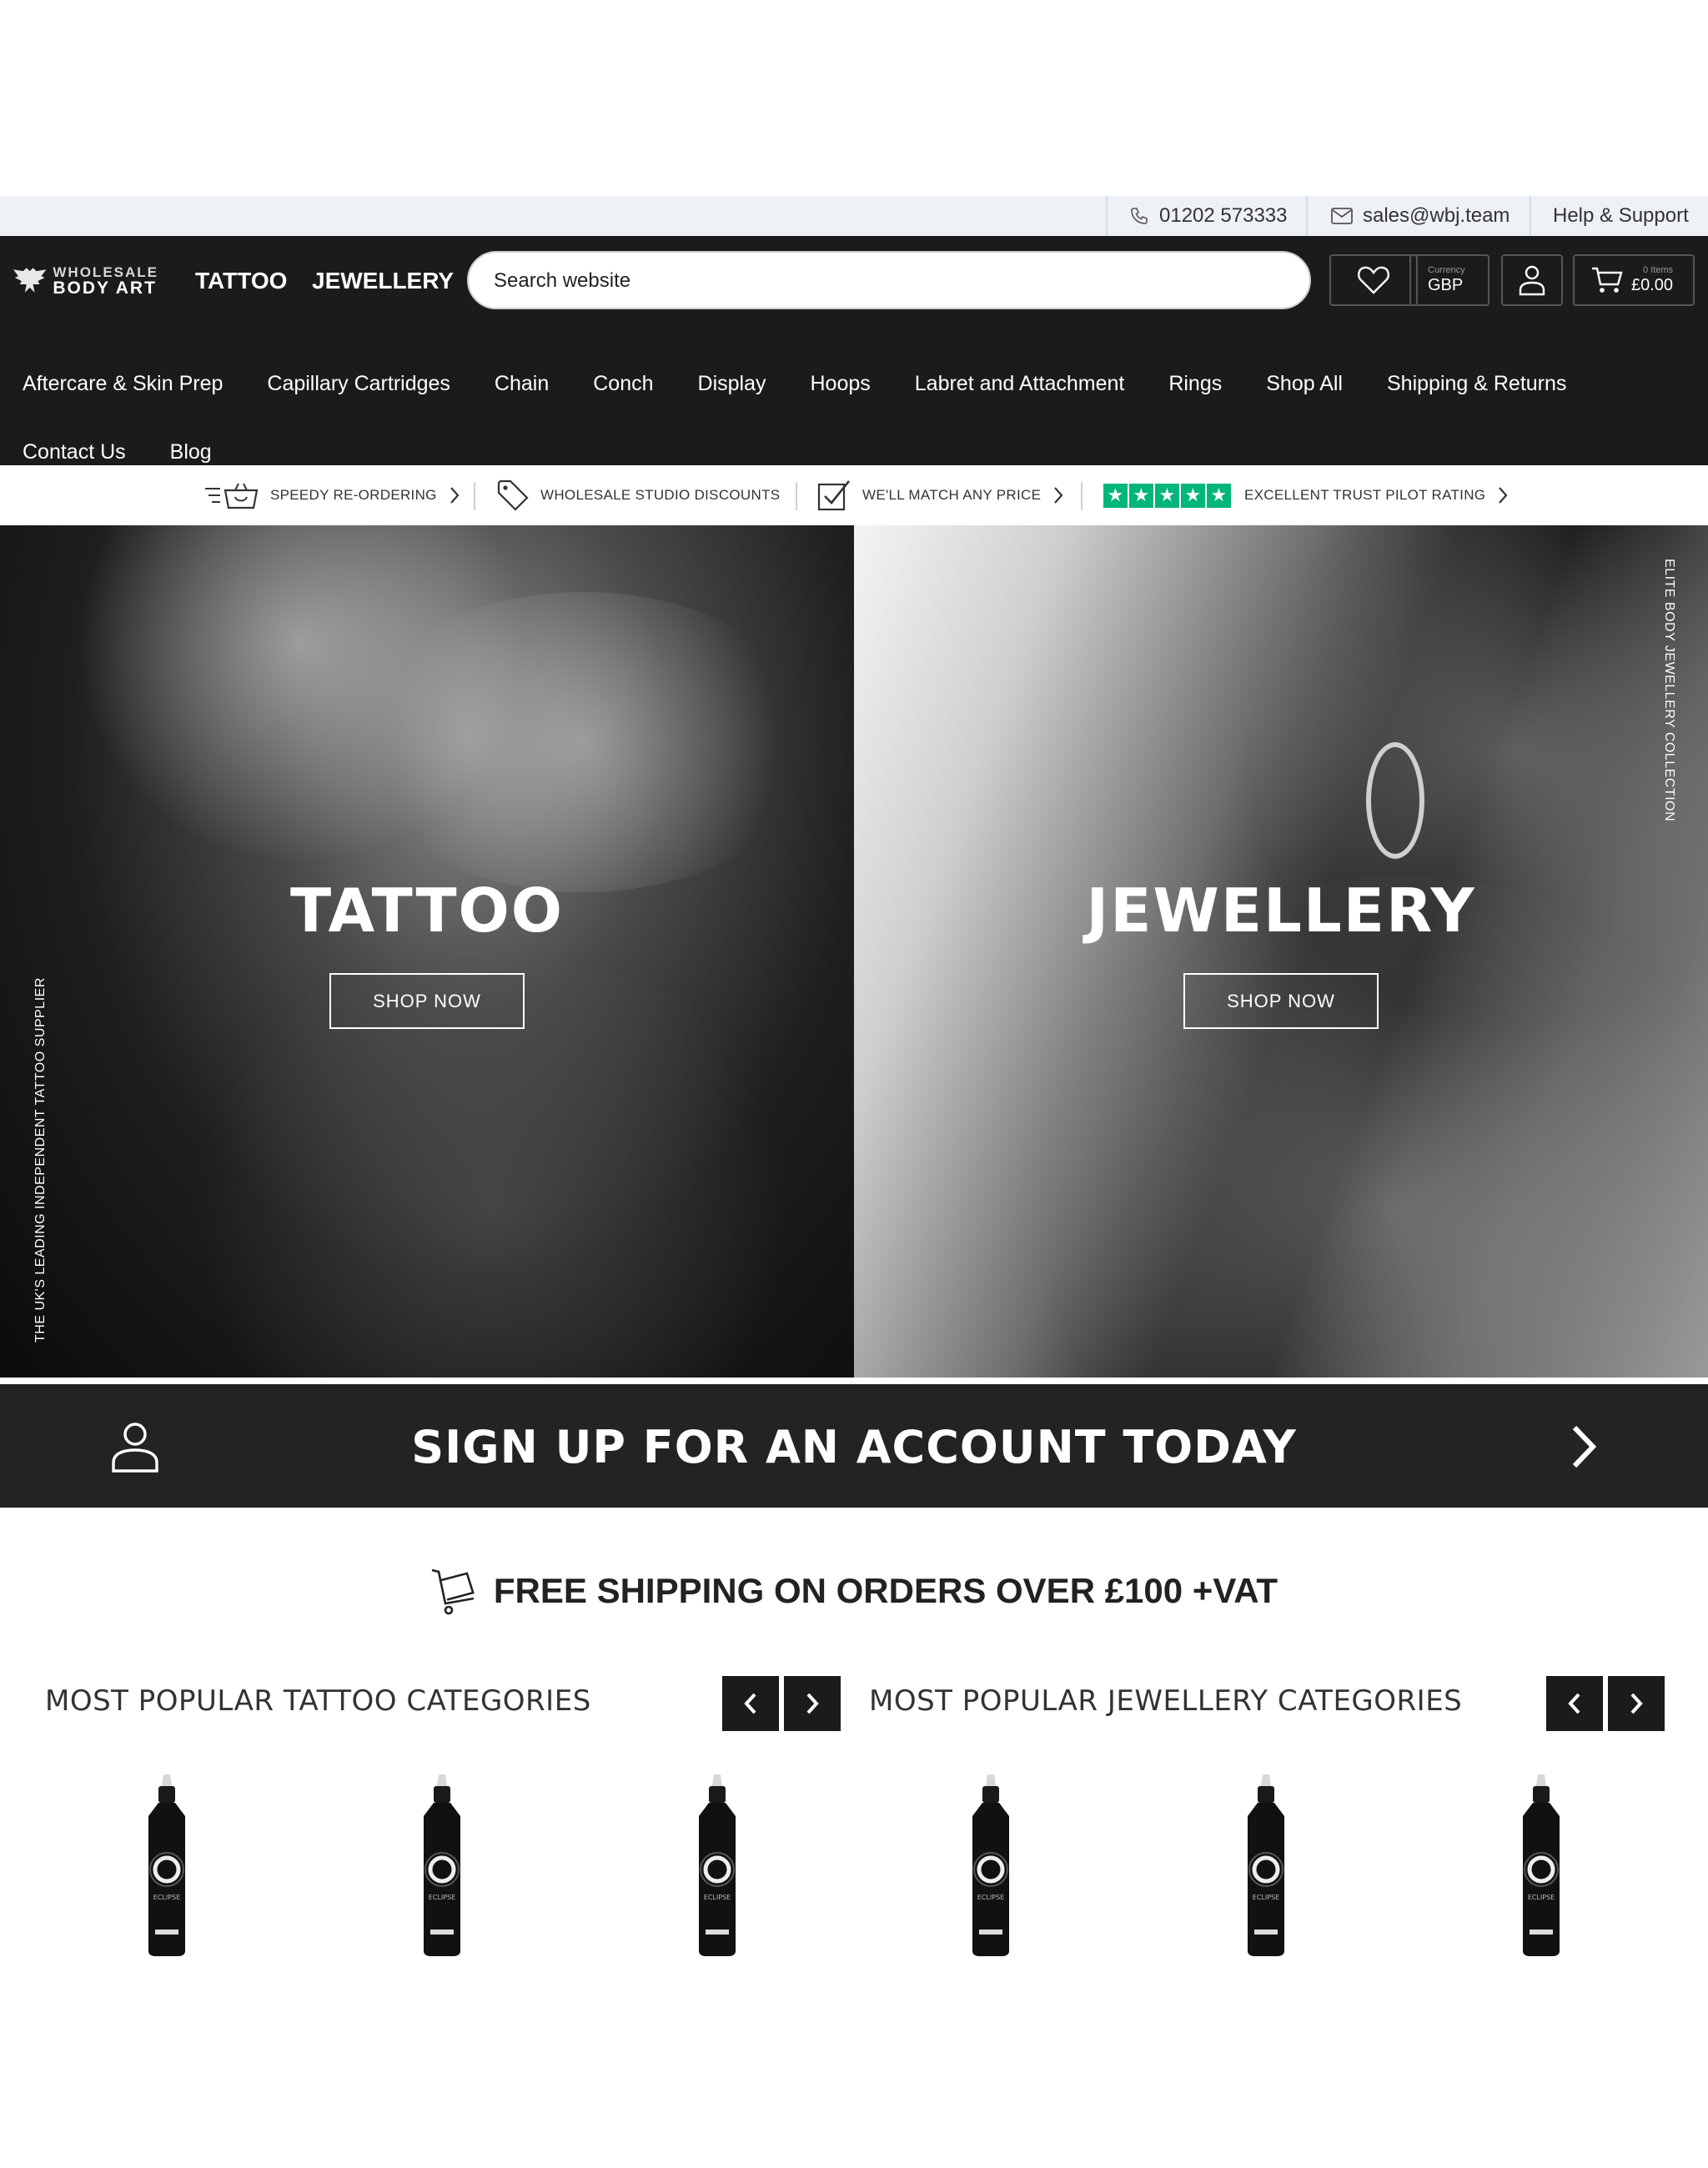 The width and height of the screenshot is (1708, 2168). I want to click on free-shipping-text: FREE SHIPPING ON ORDERS OVER £100 +VAT, so click(885, 1590).